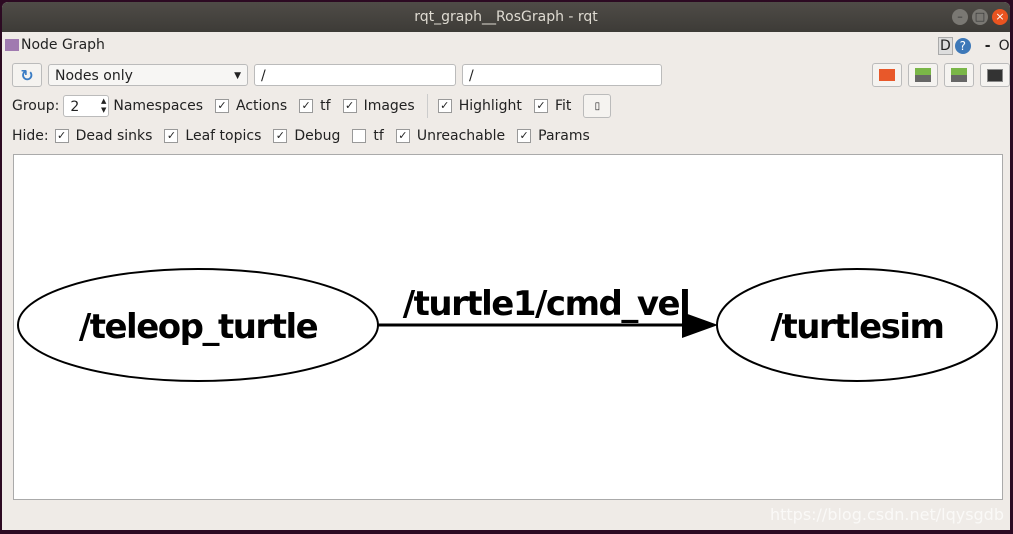  Describe the element at coordinates (237, 76) in the screenshot. I see `chevron-down-icon: ▼` at that location.